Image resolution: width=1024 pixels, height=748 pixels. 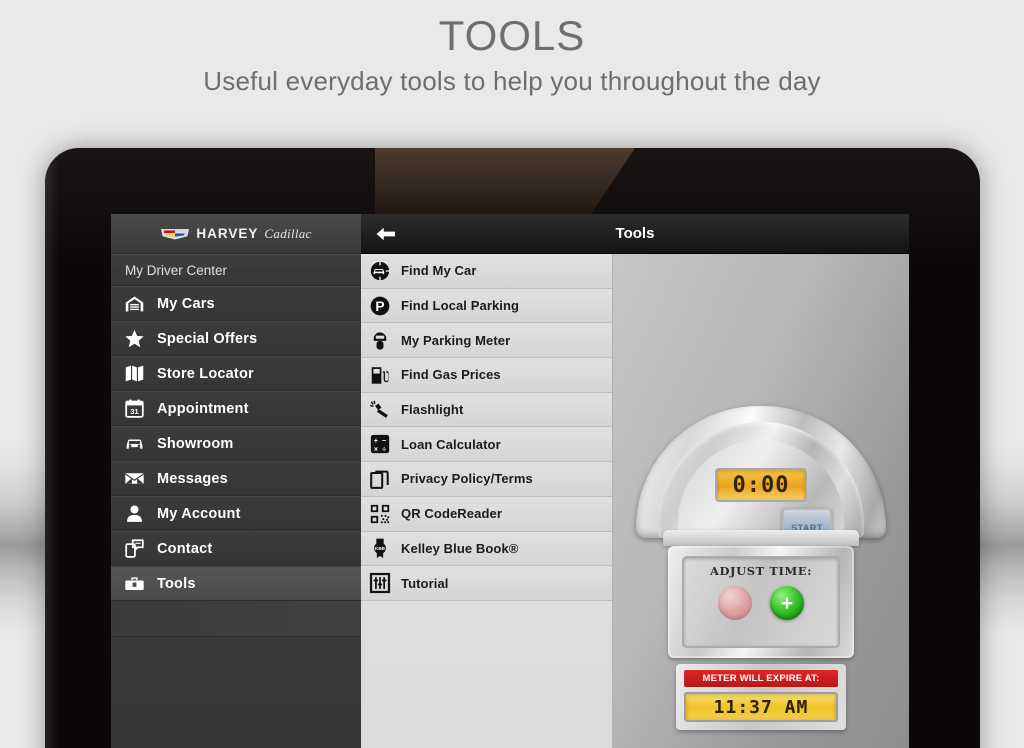 I want to click on tool-item-find-local-parking: P Find Local Parking, so click(x=486, y=306).